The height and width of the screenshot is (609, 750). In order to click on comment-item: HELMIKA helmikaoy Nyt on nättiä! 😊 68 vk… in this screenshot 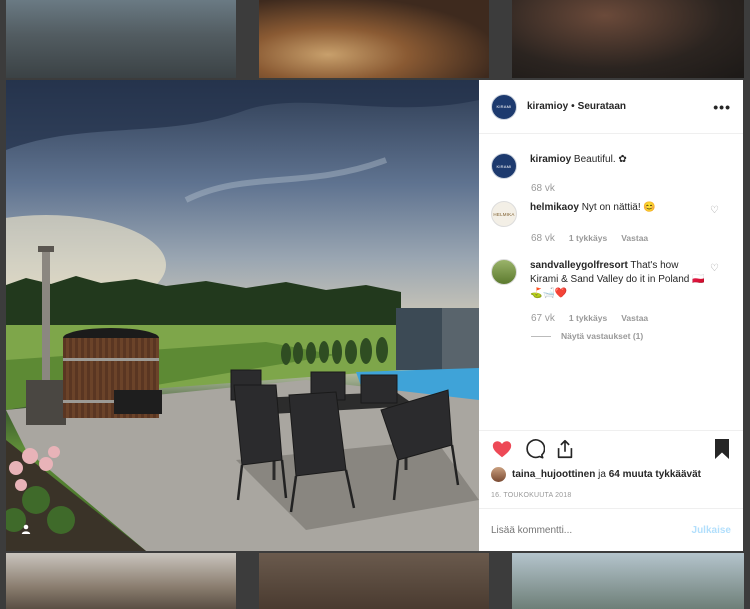, I will do `click(611, 222)`.